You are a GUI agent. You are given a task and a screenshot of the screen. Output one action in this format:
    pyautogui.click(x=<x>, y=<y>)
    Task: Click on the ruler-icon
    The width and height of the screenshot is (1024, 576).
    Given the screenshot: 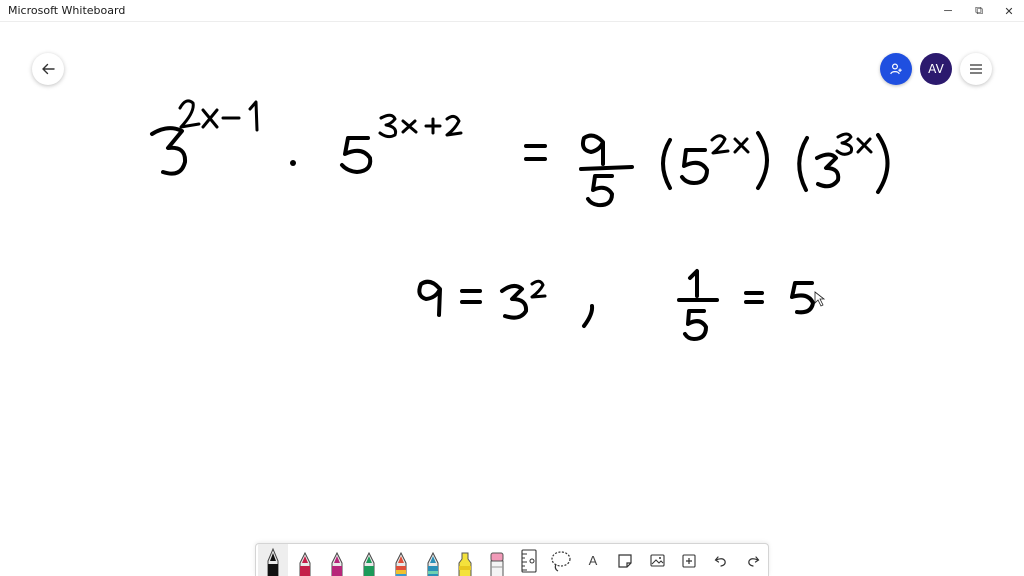 What is the action you would take?
    pyautogui.click(x=529, y=560)
    